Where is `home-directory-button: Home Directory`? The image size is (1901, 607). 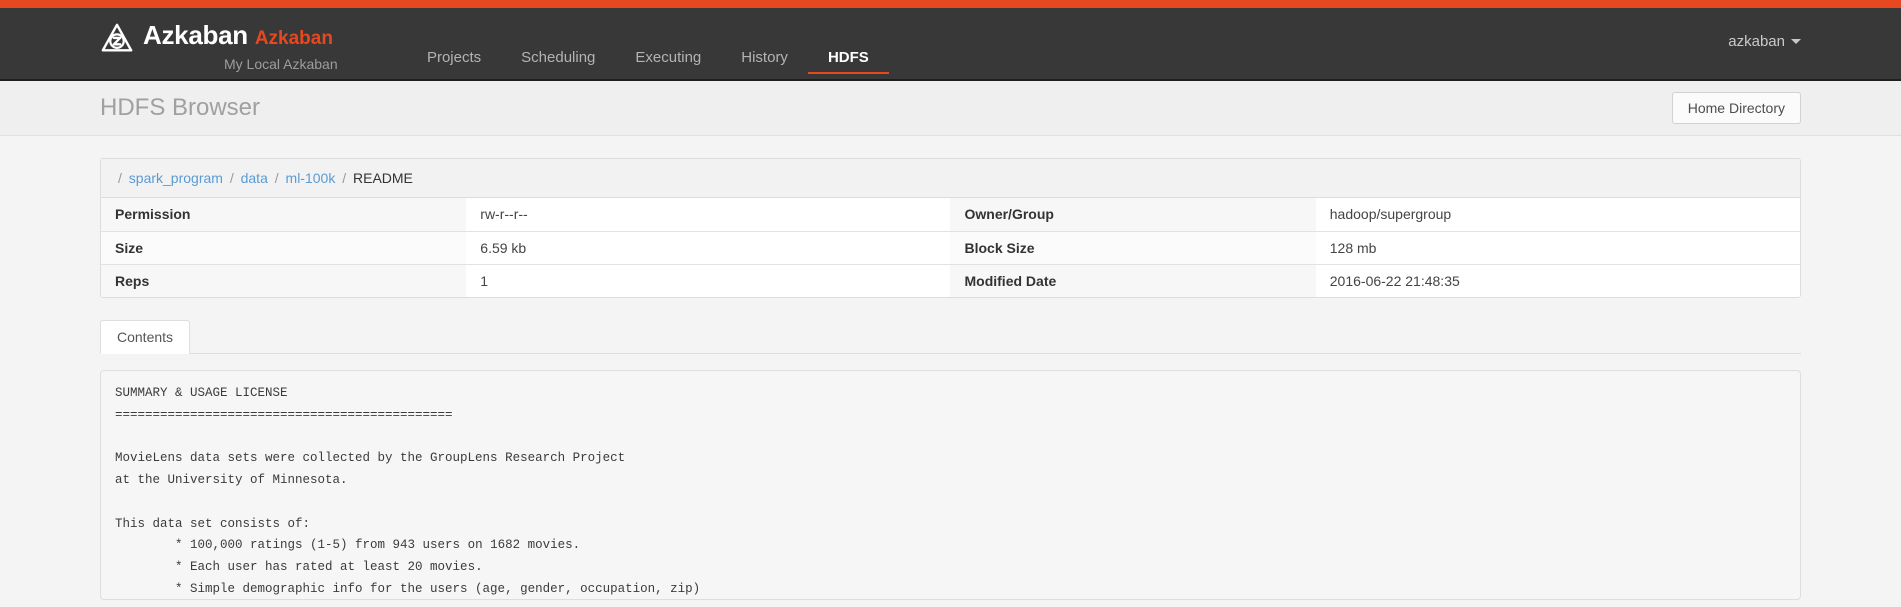
home-directory-button: Home Directory is located at coordinates (1736, 108).